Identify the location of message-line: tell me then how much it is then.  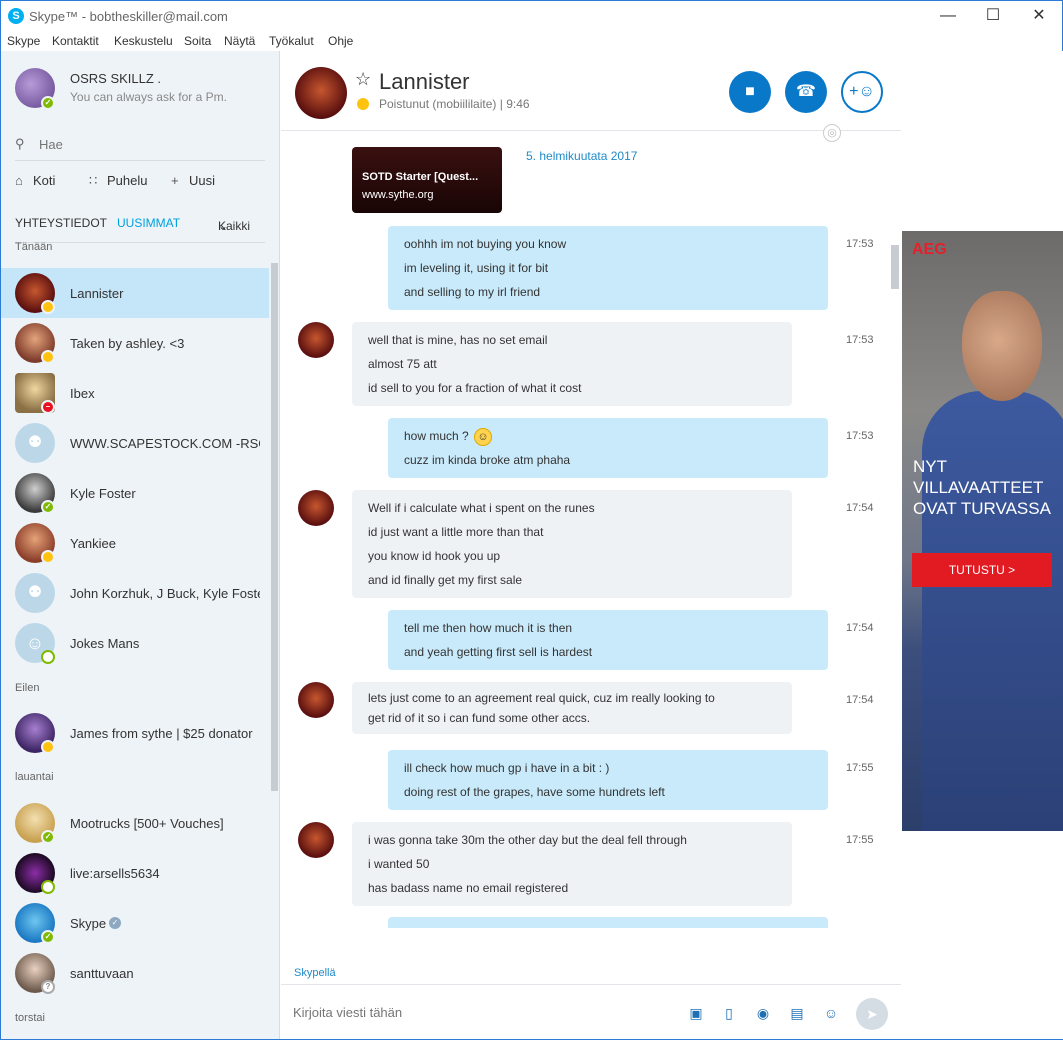
(488, 628).